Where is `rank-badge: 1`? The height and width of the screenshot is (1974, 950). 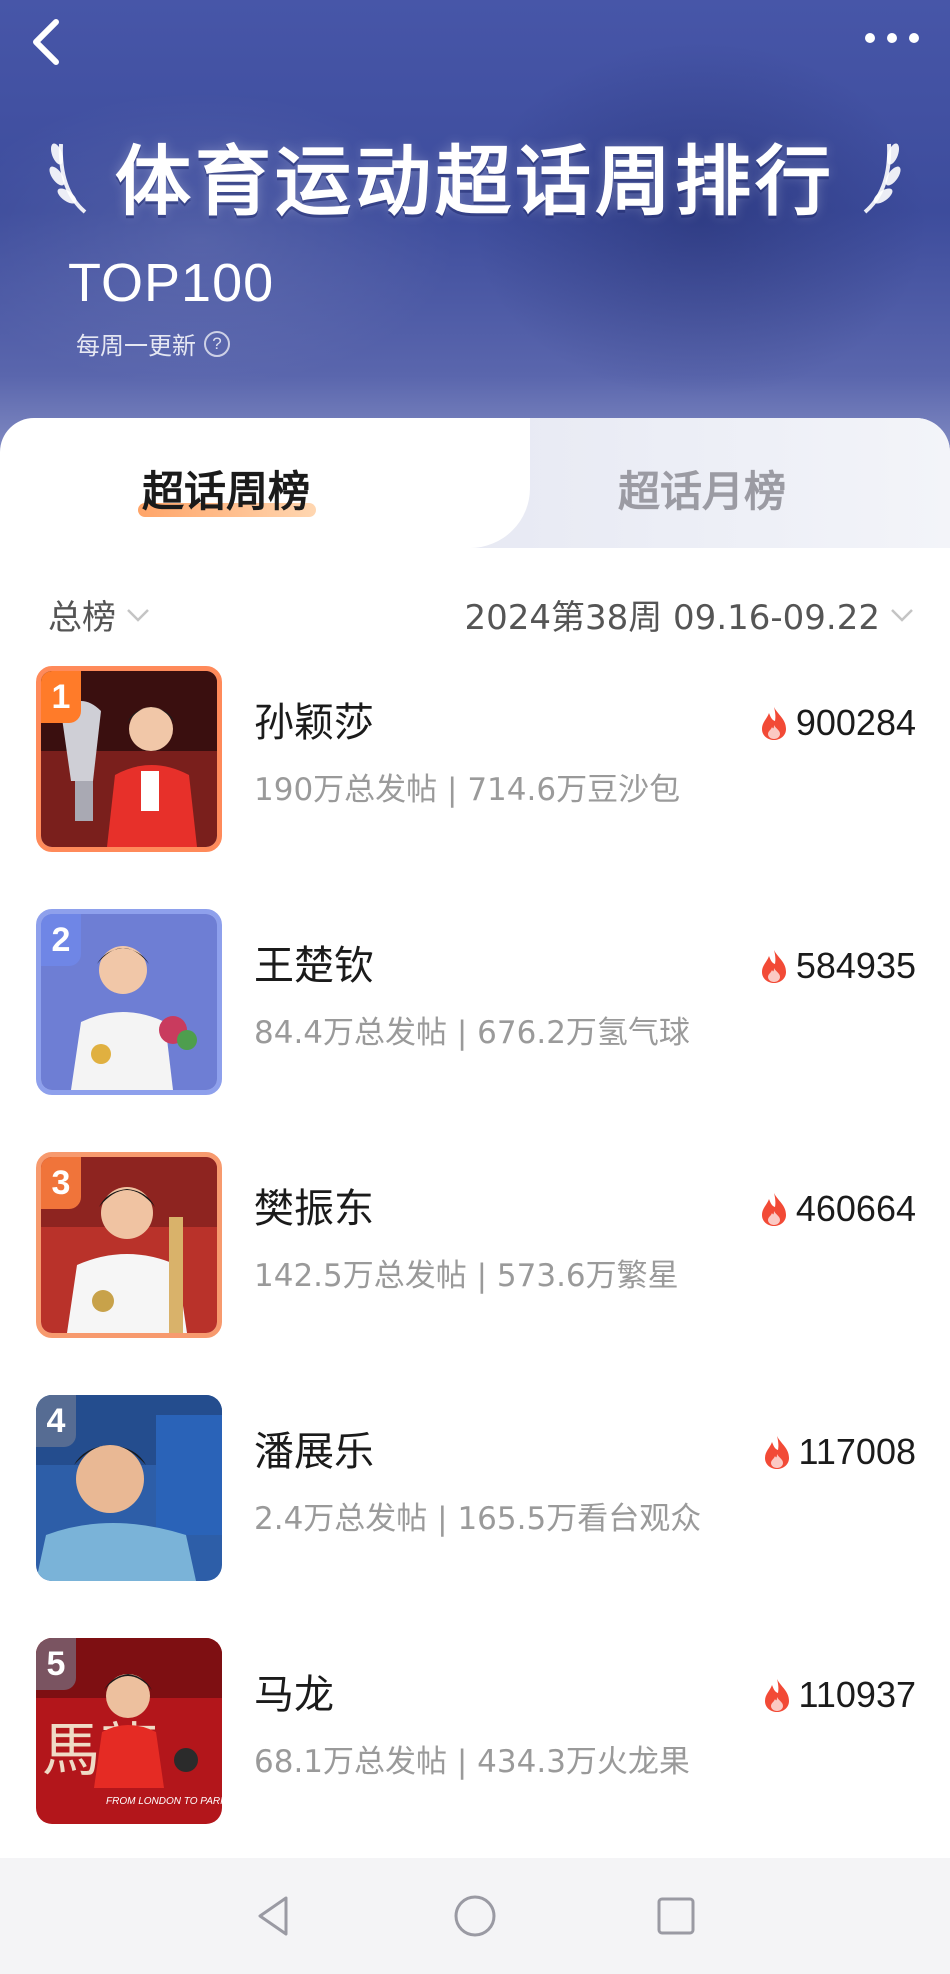
rank-badge: 1 is located at coordinates (61, 697).